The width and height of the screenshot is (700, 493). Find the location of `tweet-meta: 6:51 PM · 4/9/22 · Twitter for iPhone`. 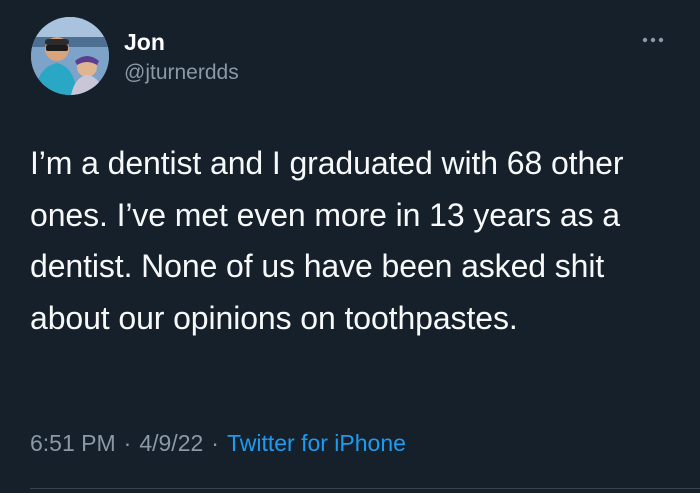

tweet-meta: 6:51 PM · 4/9/22 · Twitter for iPhone is located at coordinates (218, 443).